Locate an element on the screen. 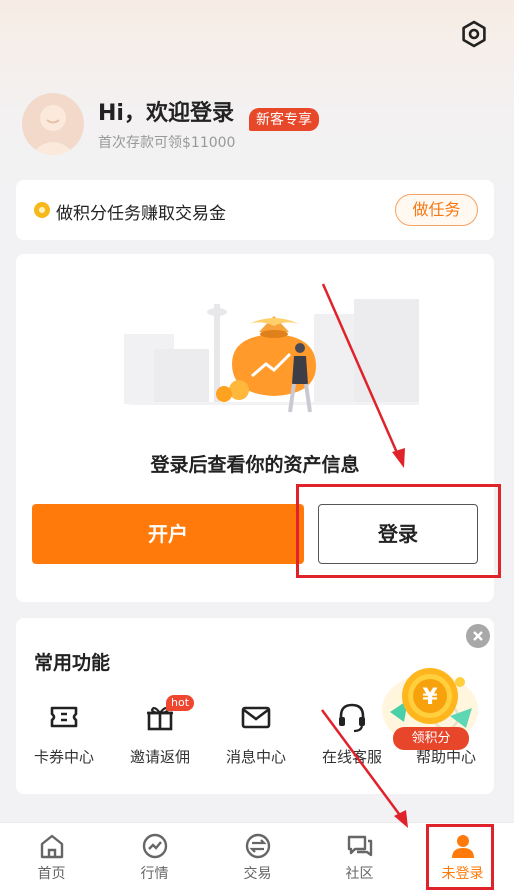 The image size is (514, 892). home-icon is located at coordinates (51, 846).